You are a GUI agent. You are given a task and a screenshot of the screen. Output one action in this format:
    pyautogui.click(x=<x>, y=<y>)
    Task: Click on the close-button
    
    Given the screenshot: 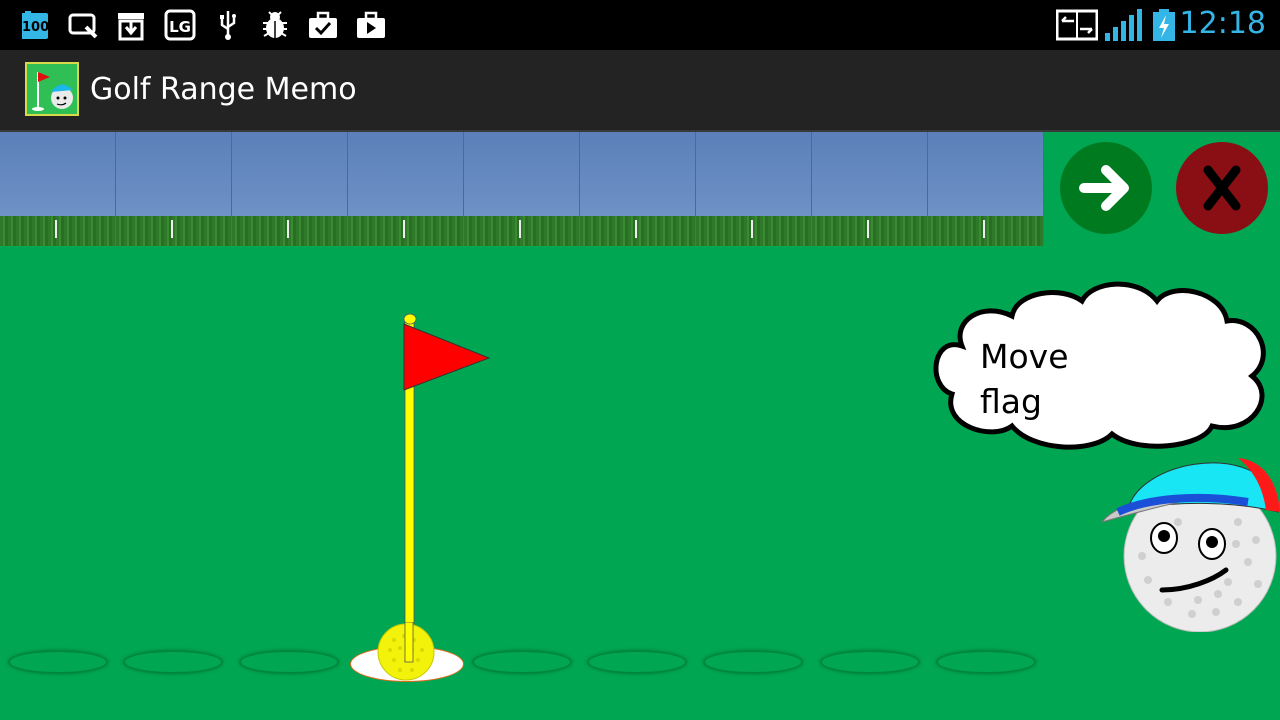 What is the action you would take?
    pyautogui.click(x=1222, y=188)
    